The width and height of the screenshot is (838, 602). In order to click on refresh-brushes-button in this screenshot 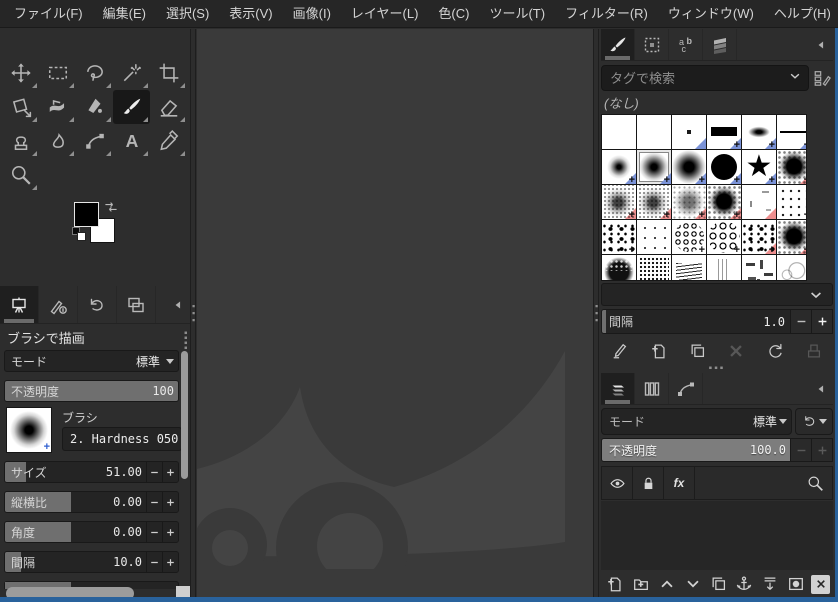, I will do `click(775, 351)`.